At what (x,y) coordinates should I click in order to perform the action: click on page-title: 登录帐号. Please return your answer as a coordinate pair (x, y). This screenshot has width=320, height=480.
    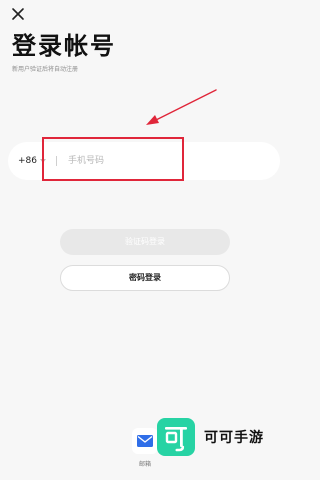
    Looking at the image, I should click on (64, 46).